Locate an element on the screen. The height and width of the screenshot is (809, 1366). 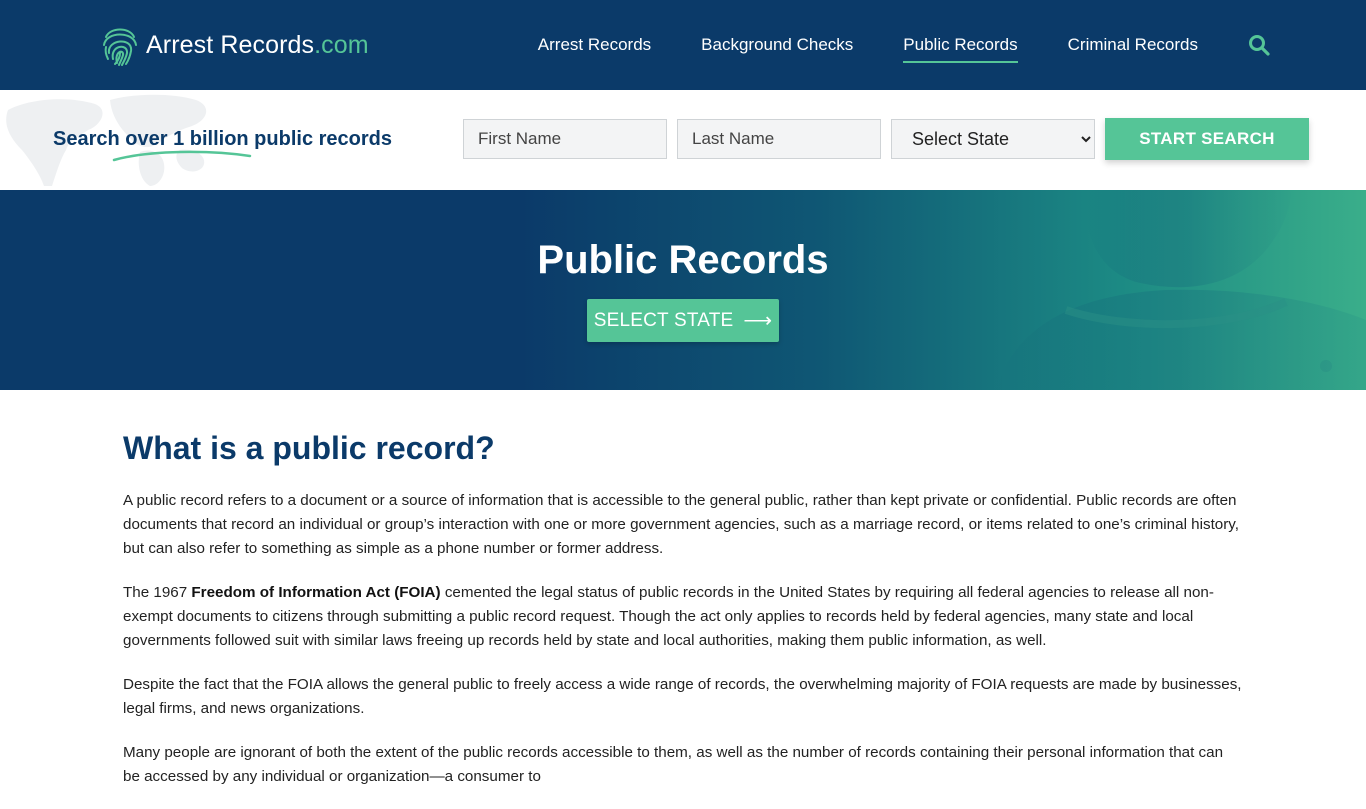
site-logo: Arrest Records.com is located at coordinates (234, 45).